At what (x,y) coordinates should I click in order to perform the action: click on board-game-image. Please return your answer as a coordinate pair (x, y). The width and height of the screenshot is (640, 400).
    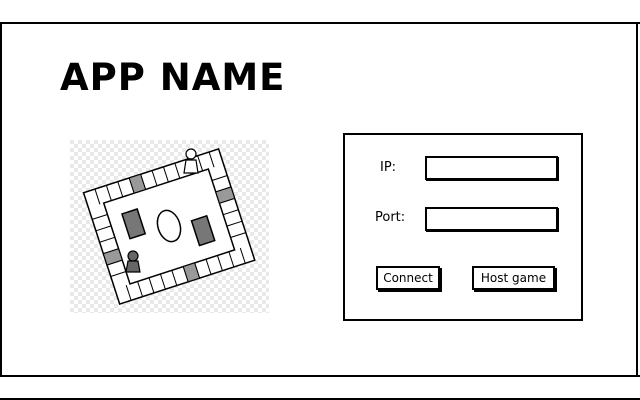
    Looking at the image, I should click on (169, 226).